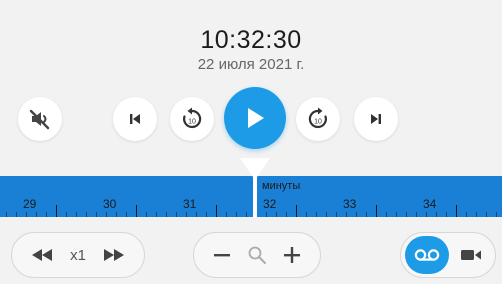 This screenshot has height=284, width=502. I want to click on playback-speed-control: x1, so click(78, 255).